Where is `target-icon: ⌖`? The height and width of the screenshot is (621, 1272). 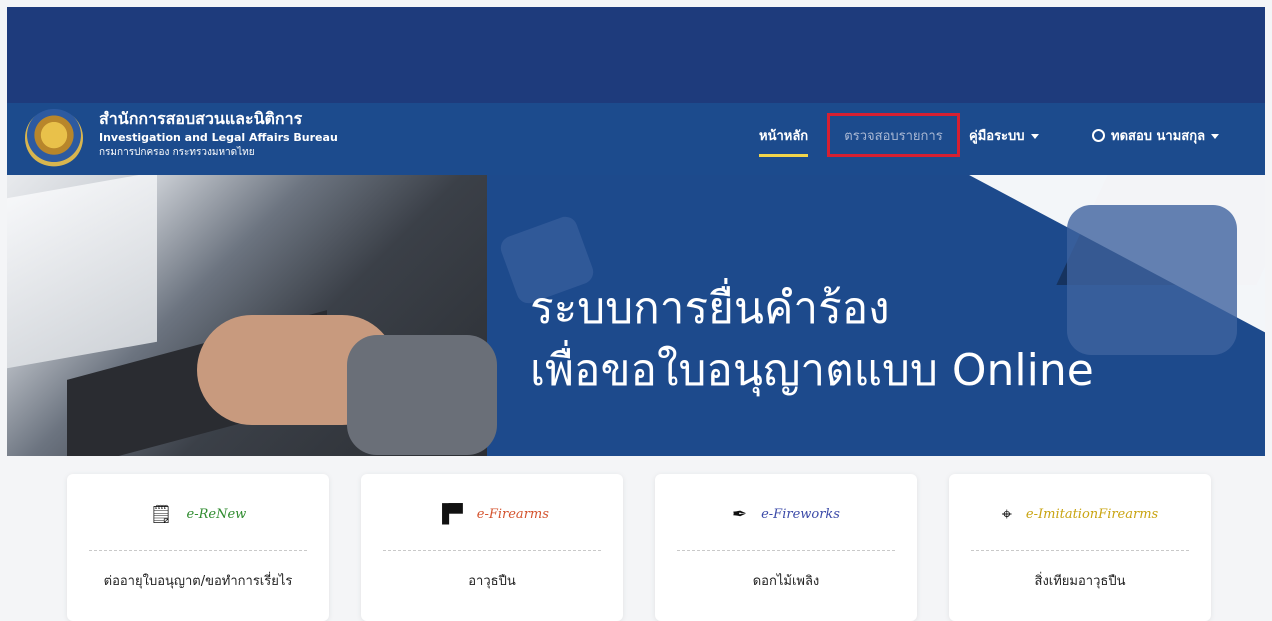
target-icon: ⌖ is located at coordinates (1006, 514).